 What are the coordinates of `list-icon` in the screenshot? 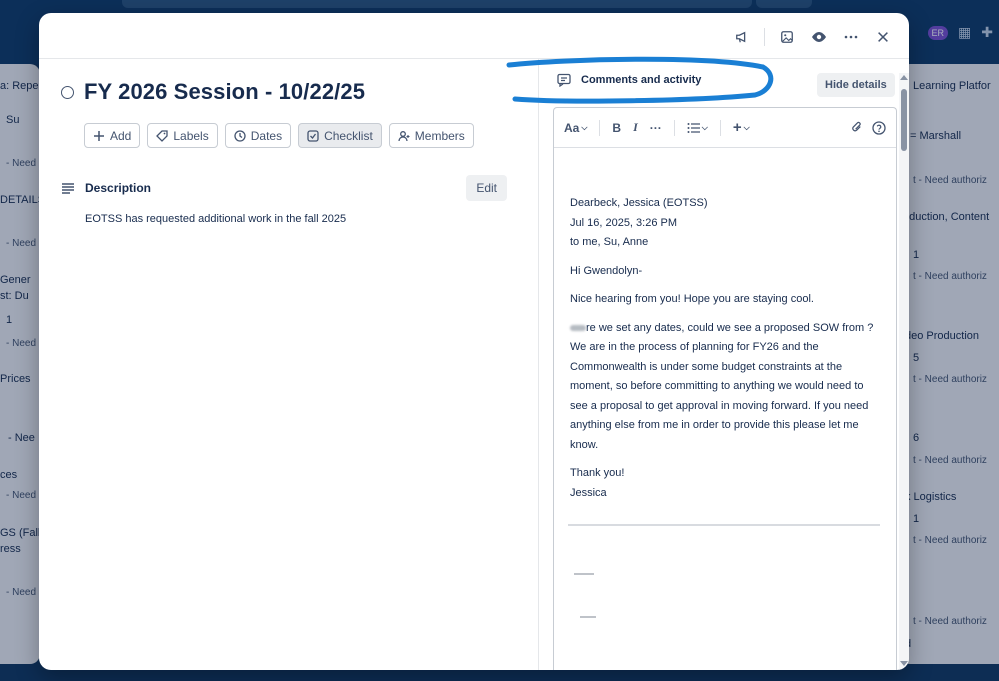 It's located at (693, 127).